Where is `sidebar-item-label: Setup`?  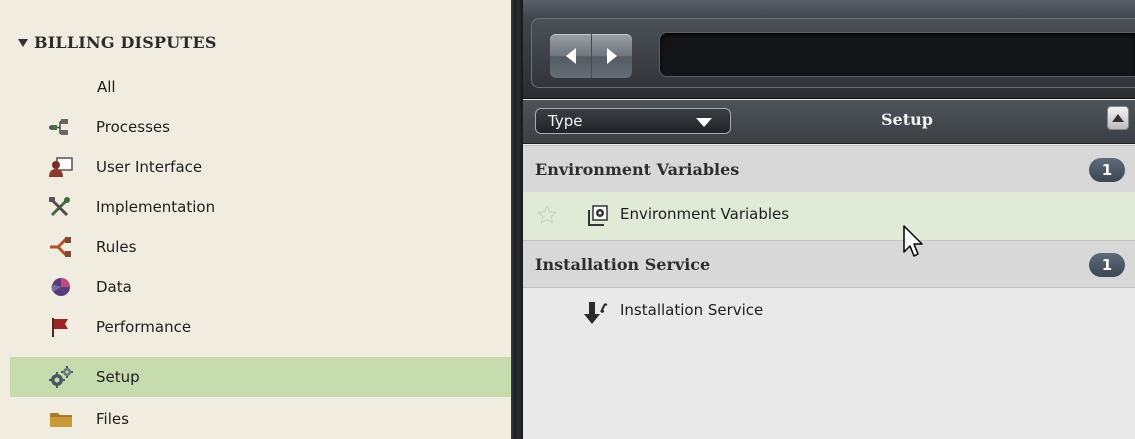 sidebar-item-label: Setup is located at coordinates (118, 377).